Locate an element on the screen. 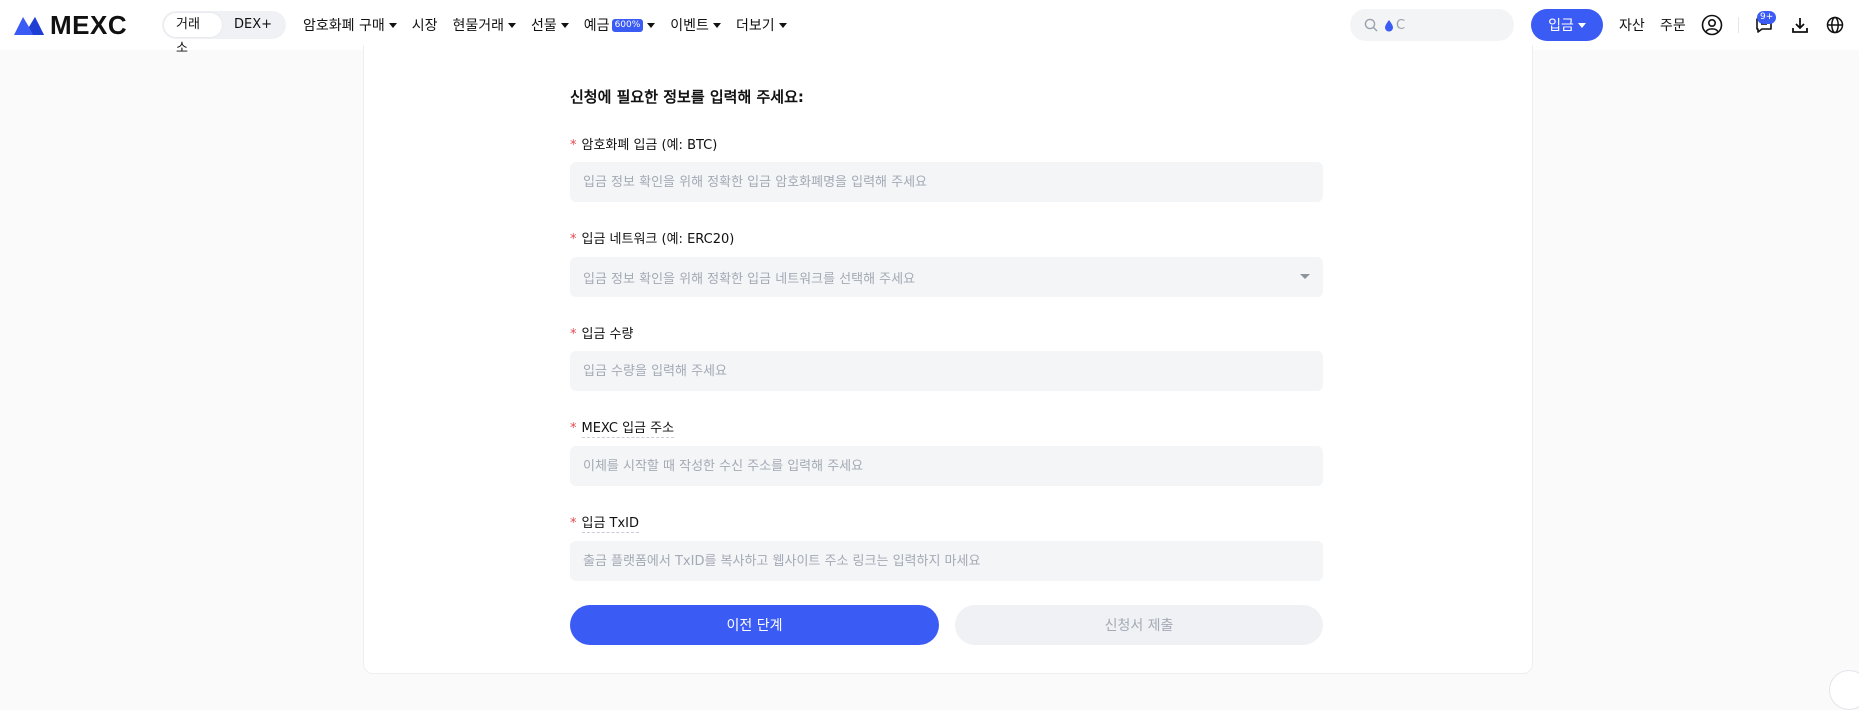  previous-step-button: 이전 단계 is located at coordinates (754, 625).